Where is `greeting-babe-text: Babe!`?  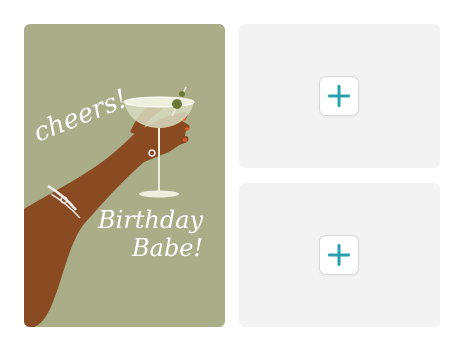 greeting-babe-text: Babe! is located at coordinates (167, 248).